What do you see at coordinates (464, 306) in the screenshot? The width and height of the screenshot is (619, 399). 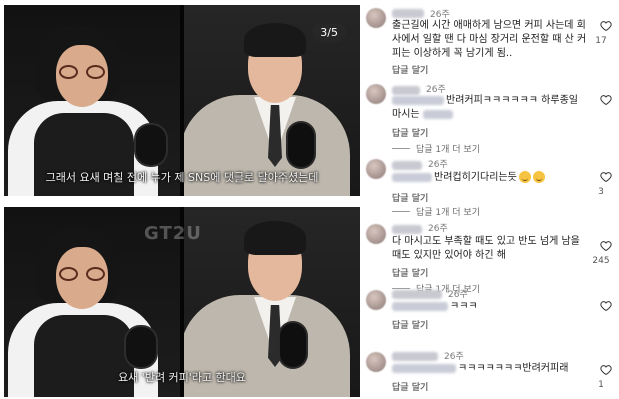 I see `comment-text-main: ㅋㅋㅋ` at bounding box center [464, 306].